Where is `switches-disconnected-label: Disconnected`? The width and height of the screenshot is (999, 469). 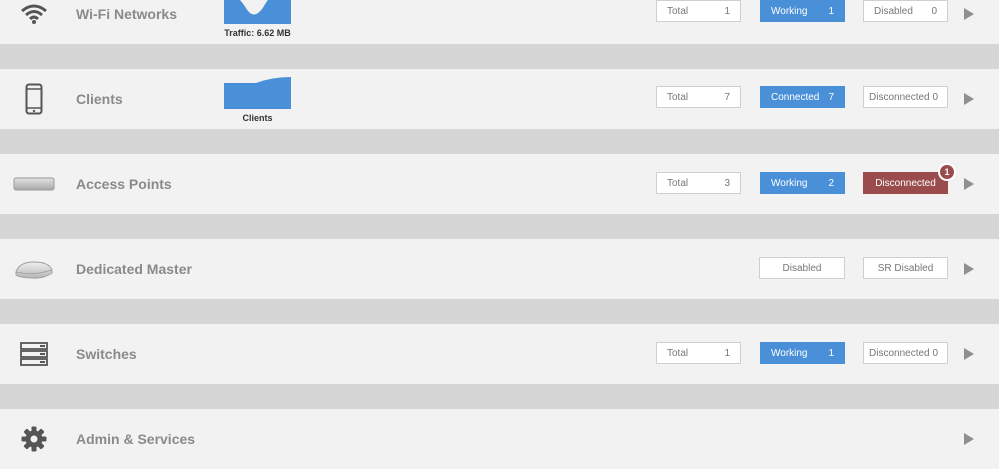
switches-disconnected-label: Disconnected is located at coordinates (899, 353).